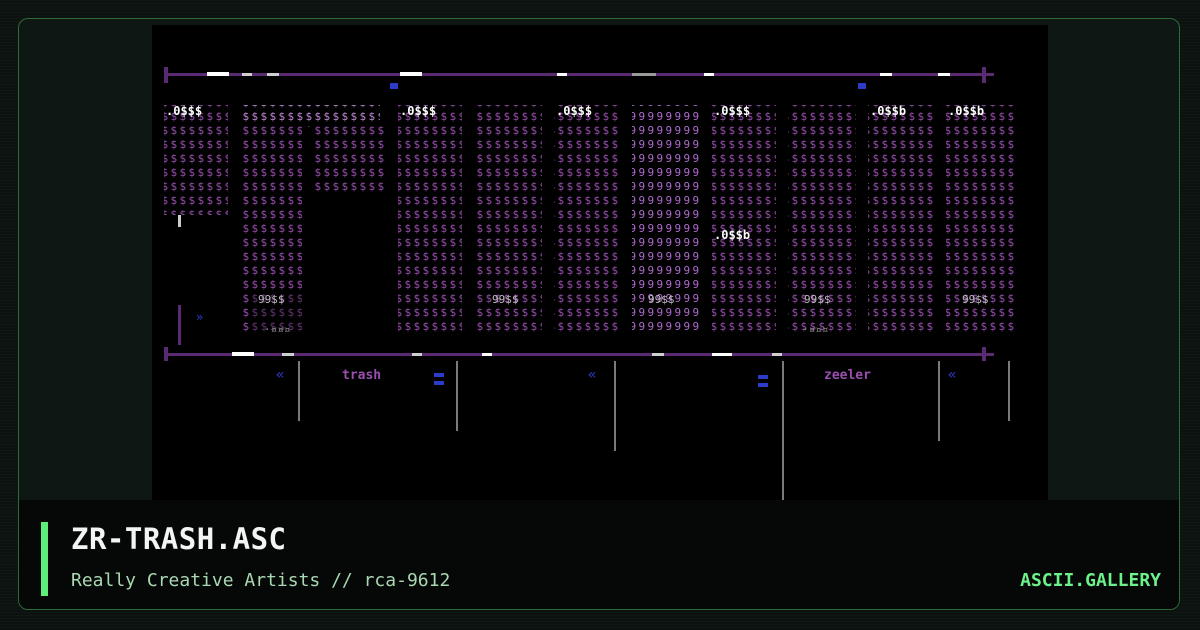 The width and height of the screenshot is (1200, 630). I want to click on art-tag-left: trash, so click(361, 375).